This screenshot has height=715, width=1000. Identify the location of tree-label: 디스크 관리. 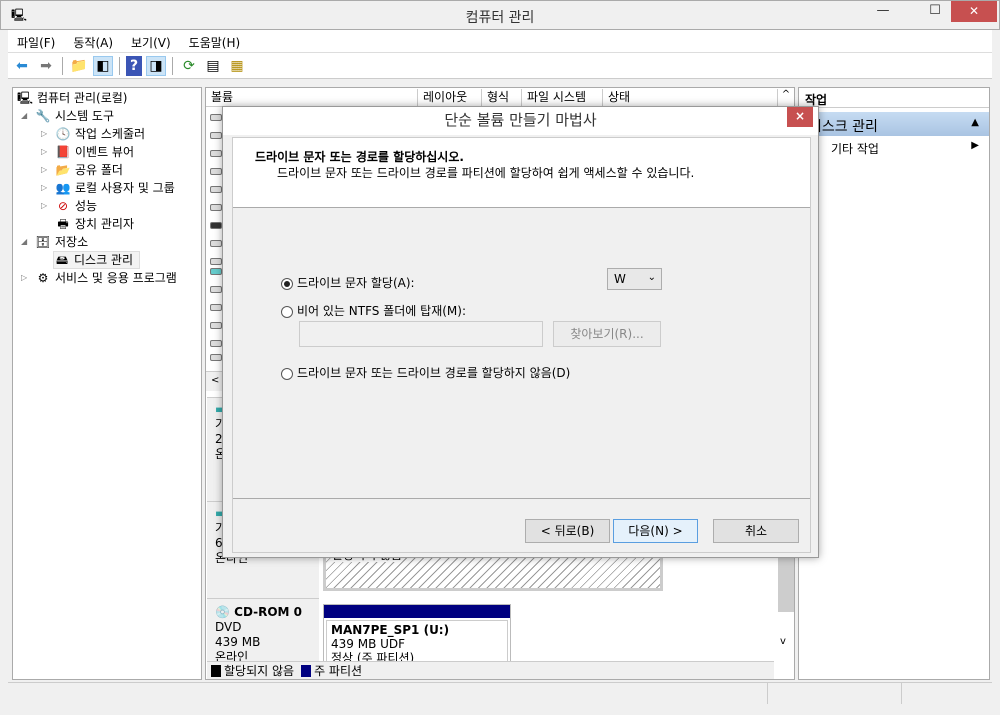
(104, 260).